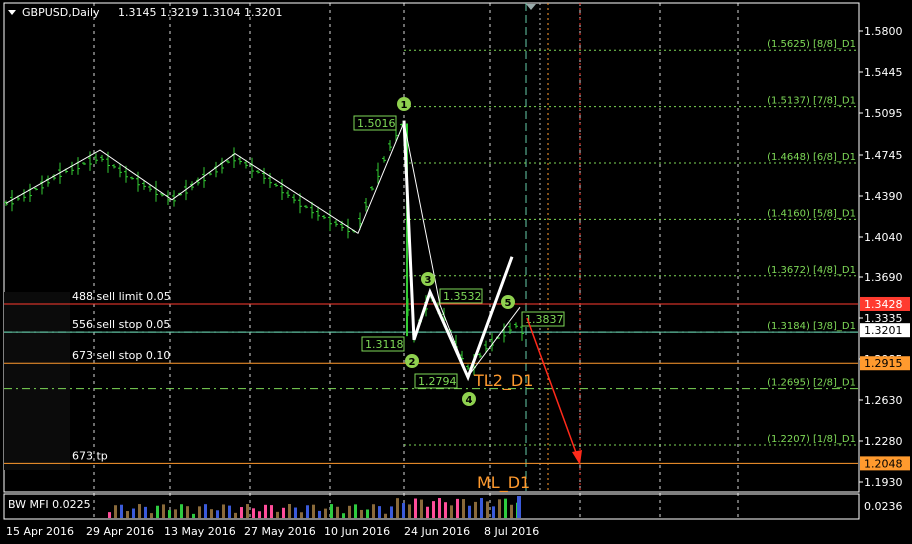  Describe the element at coordinates (200, 12) in the screenshot. I see `chart-ohlc: 1.3145 1.3219 1.3104 1.3201` at that location.